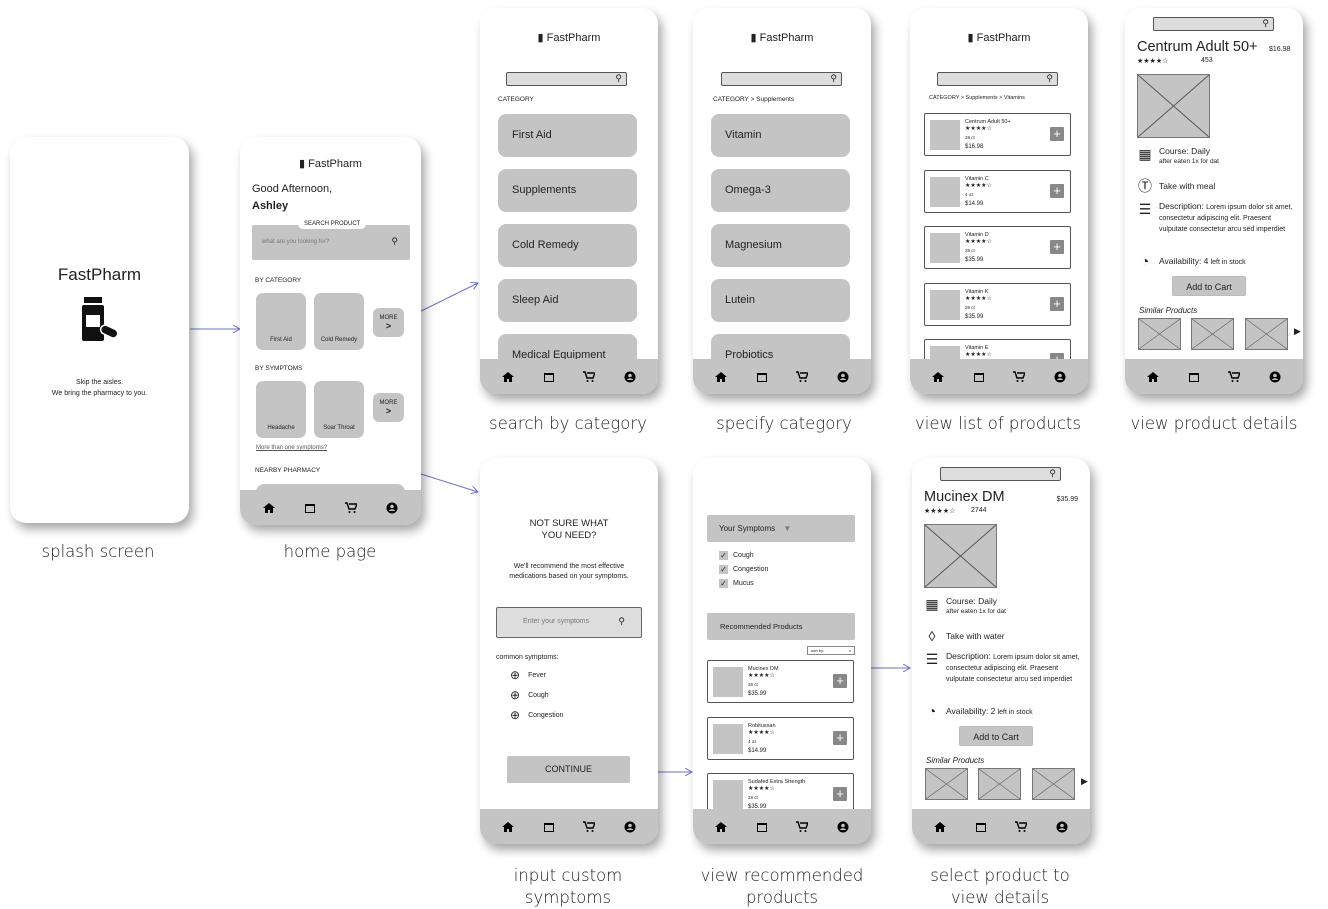  I want to click on category-tile: Cold Remedy, so click(339, 321).